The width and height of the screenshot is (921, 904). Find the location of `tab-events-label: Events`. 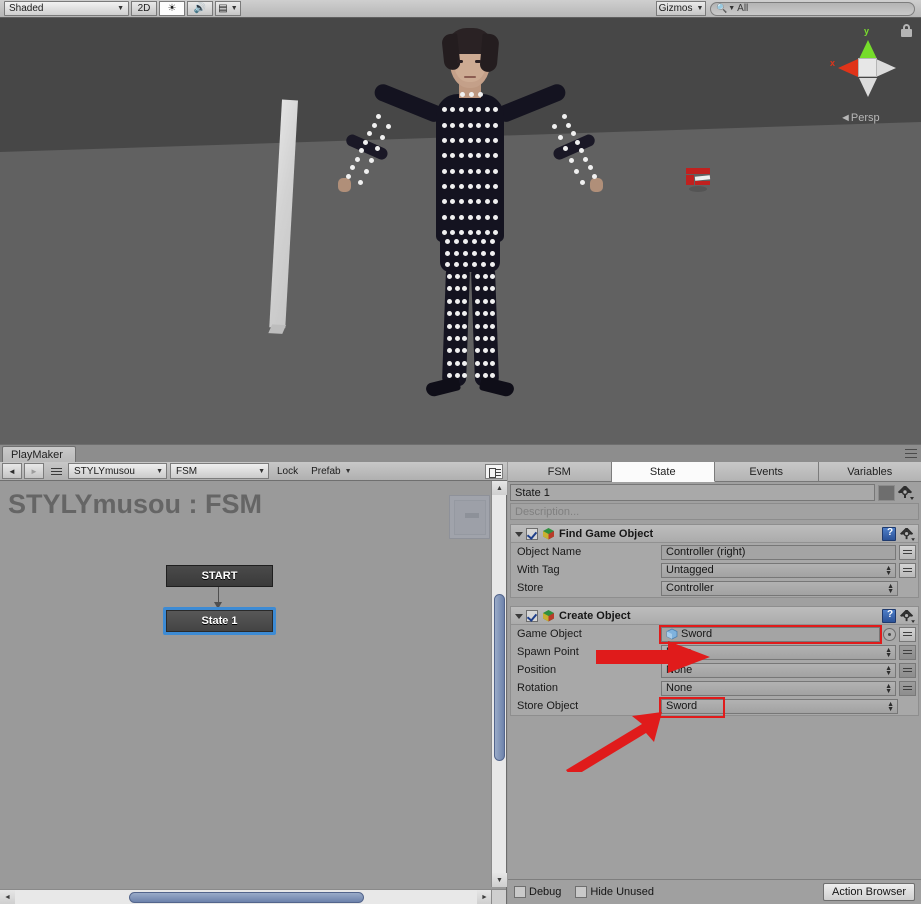

tab-events-label: Events is located at coordinates (766, 471).